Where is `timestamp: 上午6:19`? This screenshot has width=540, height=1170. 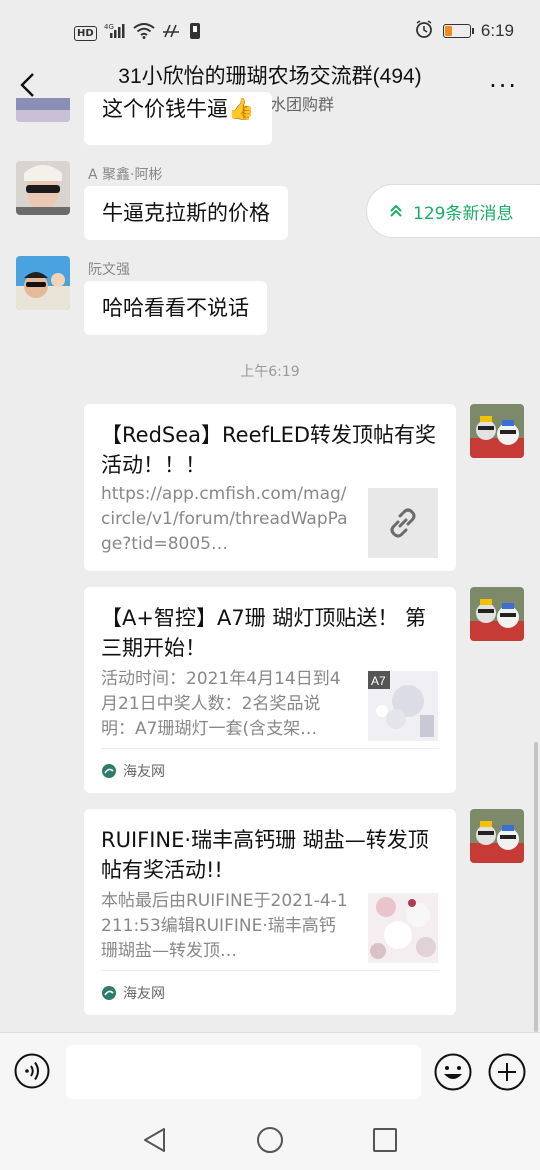 timestamp: 上午6:19 is located at coordinates (270, 372).